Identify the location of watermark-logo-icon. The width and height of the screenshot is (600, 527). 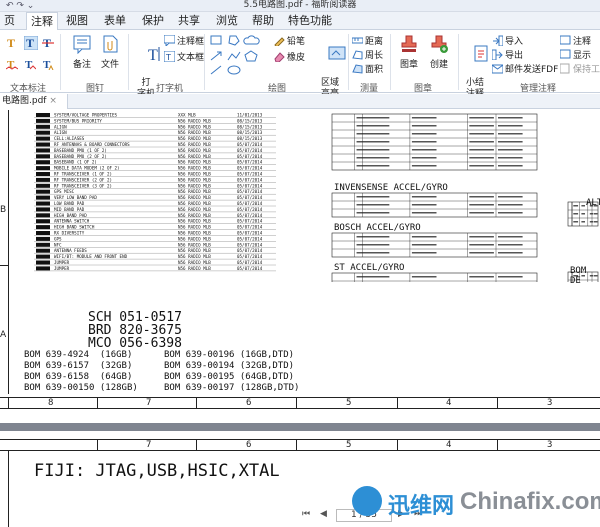
(367, 501).